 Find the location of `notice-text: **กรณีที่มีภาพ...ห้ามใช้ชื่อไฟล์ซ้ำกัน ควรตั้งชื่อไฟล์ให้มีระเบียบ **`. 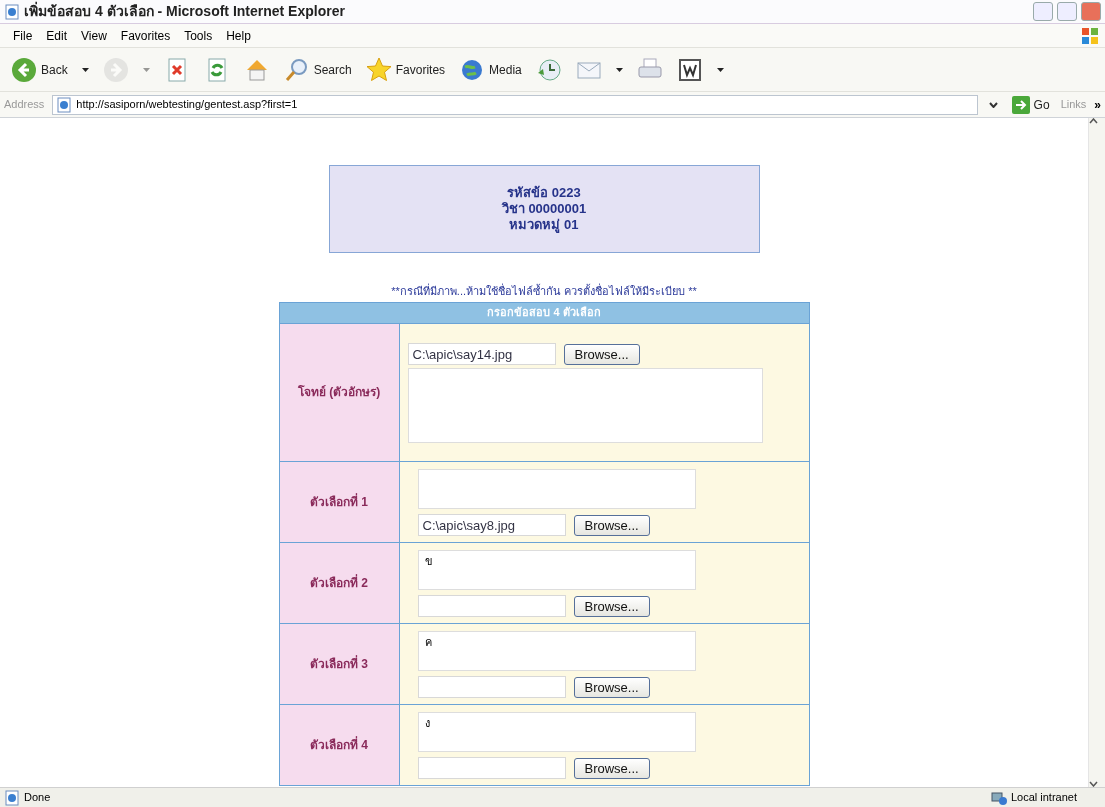

notice-text: **กรณีที่มีภาพ...ห้ามใช้ชื่อไฟล์ซ้ำกัน ควรตั้งชื่อไฟล์ให้มีระเบียบ ** is located at coordinates (544, 291).